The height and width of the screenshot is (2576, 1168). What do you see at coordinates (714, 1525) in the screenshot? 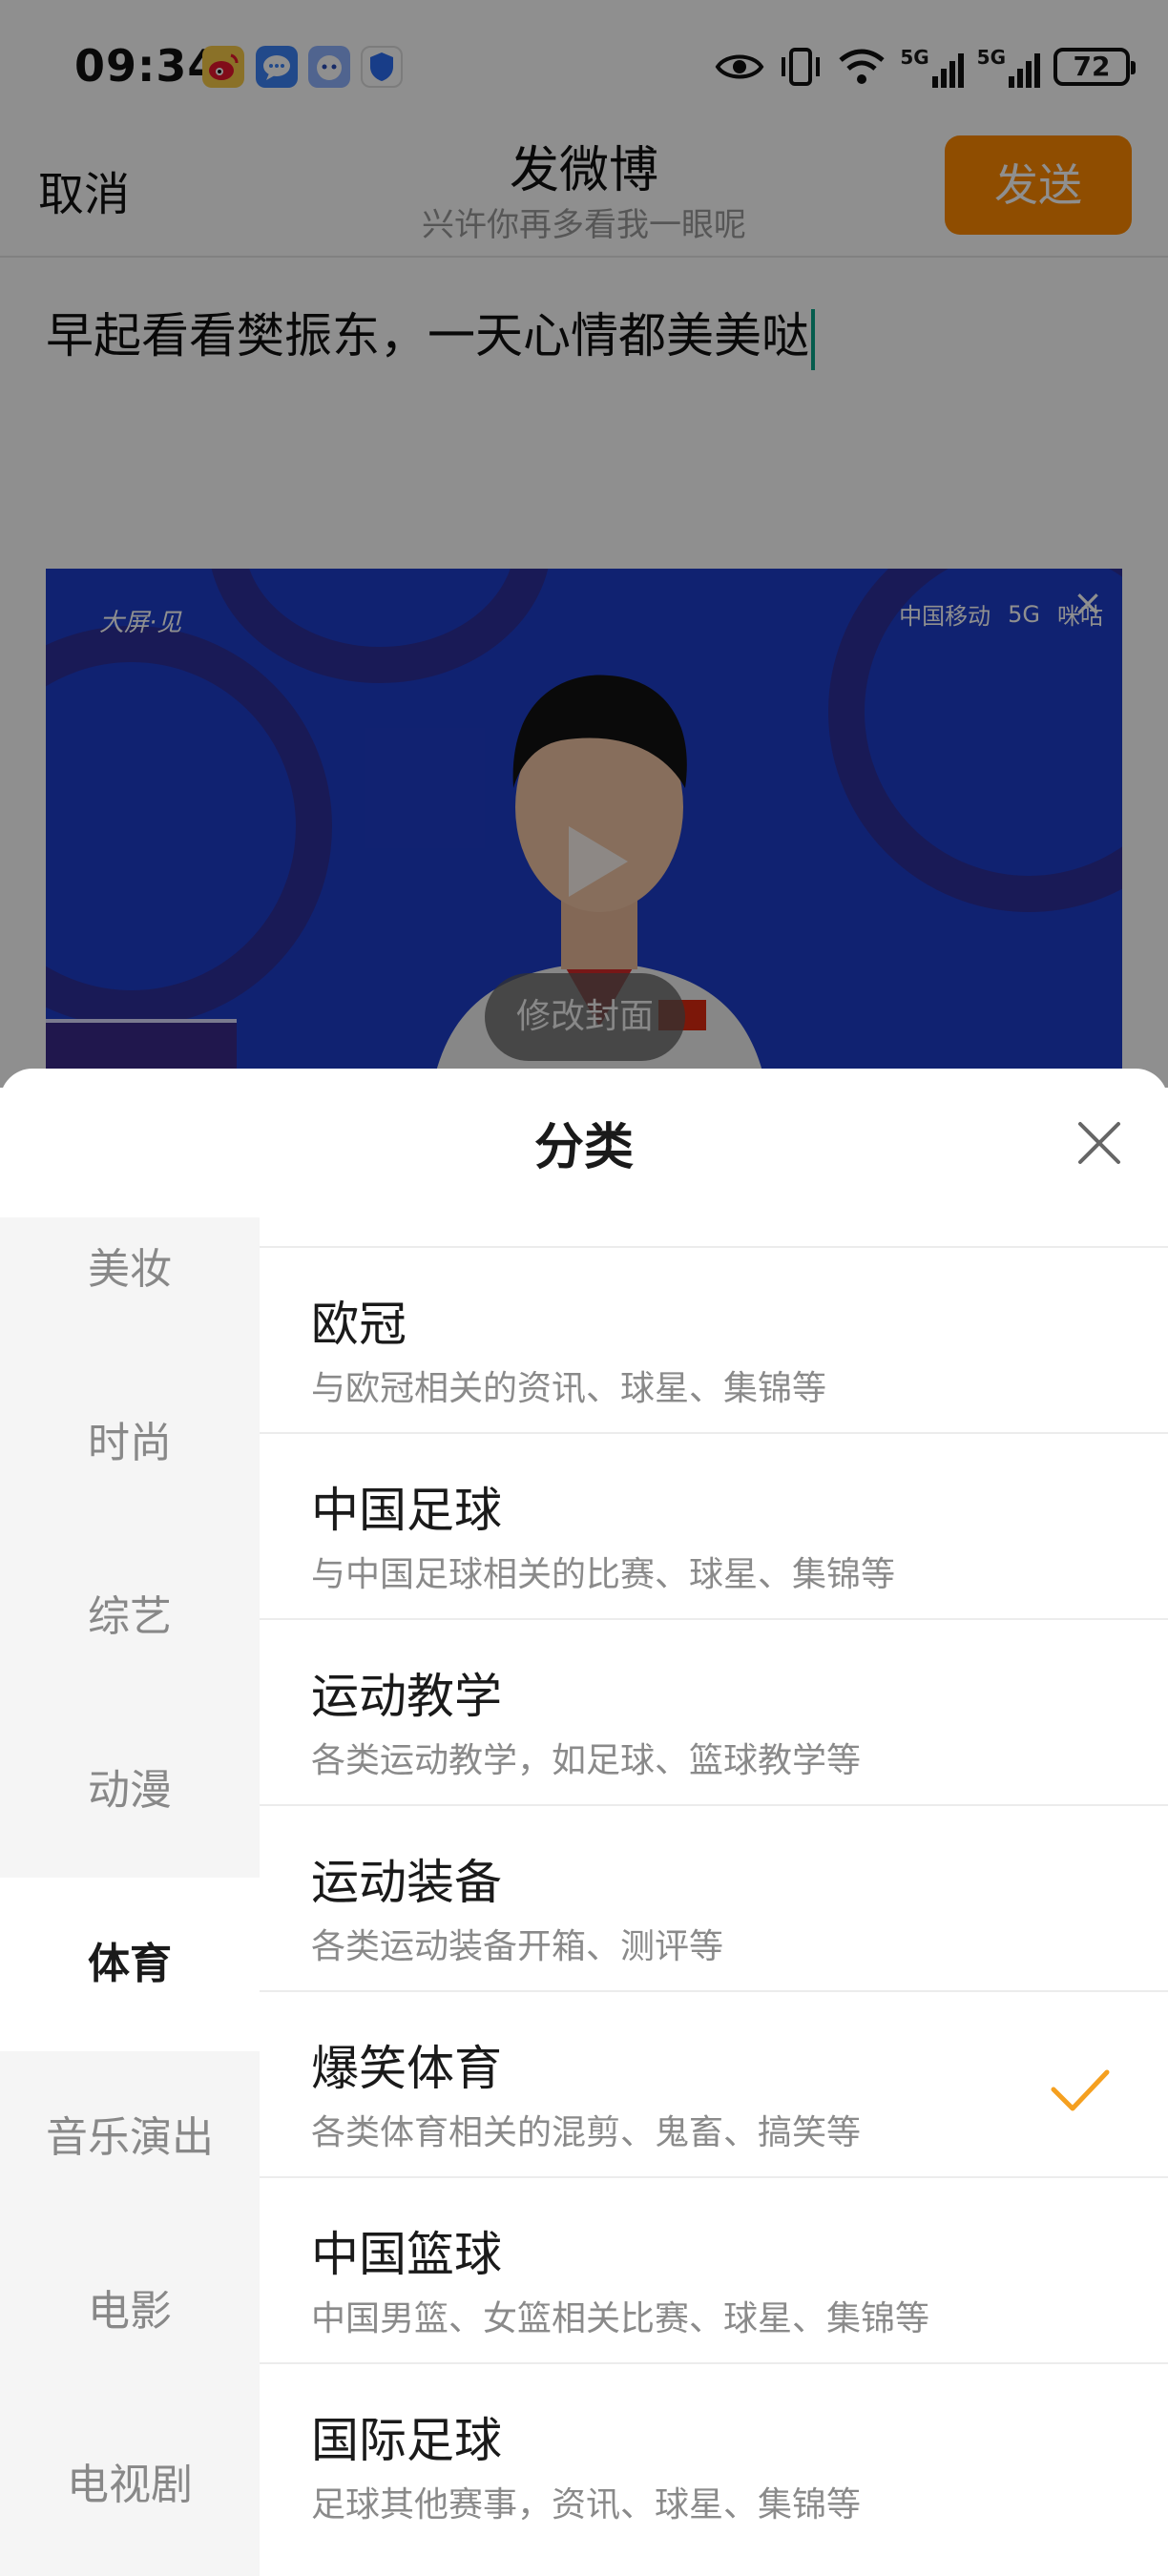
I see `category-item-china-football: 中国足球 与中国足球相关的比赛、球星、集锦等` at bounding box center [714, 1525].